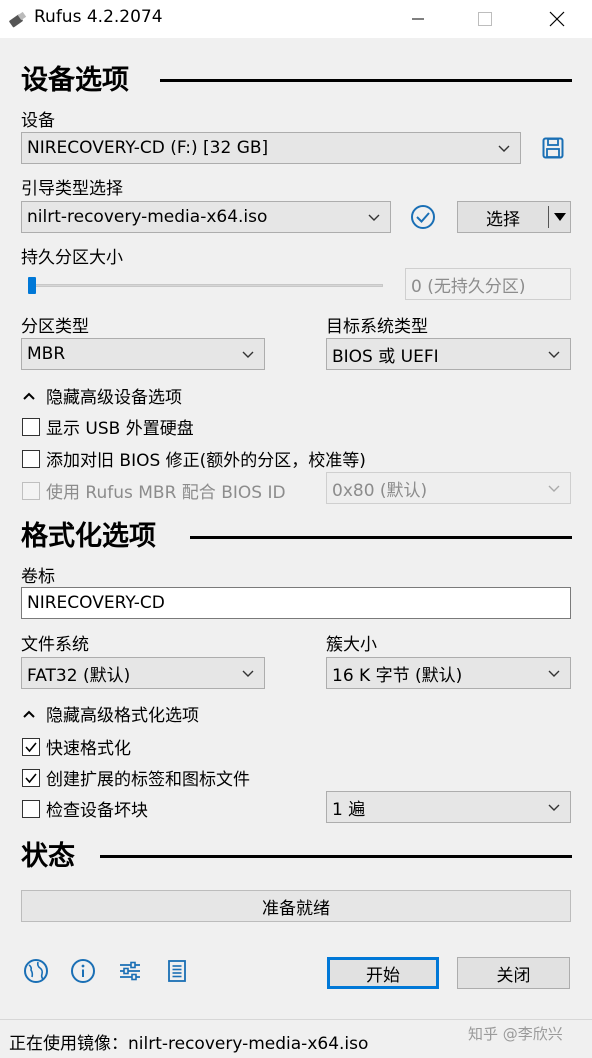  Describe the element at coordinates (38, 121) in the screenshot. I see `device-label: 设备` at that location.